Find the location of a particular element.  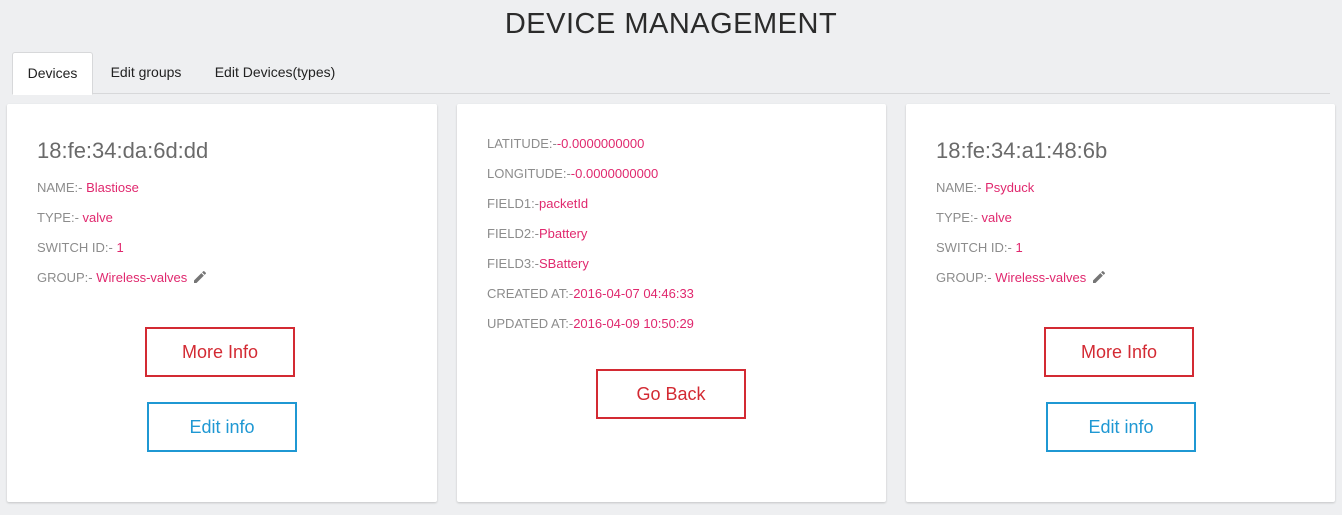

device-mac-address: 18:fe:34:a1:48:6b is located at coordinates (1022, 150).